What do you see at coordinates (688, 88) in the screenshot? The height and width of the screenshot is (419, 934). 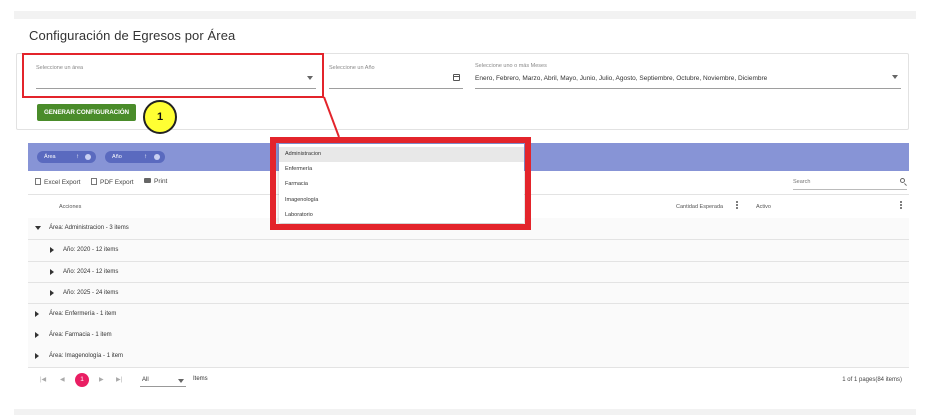 I see `months-select-underline` at bounding box center [688, 88].